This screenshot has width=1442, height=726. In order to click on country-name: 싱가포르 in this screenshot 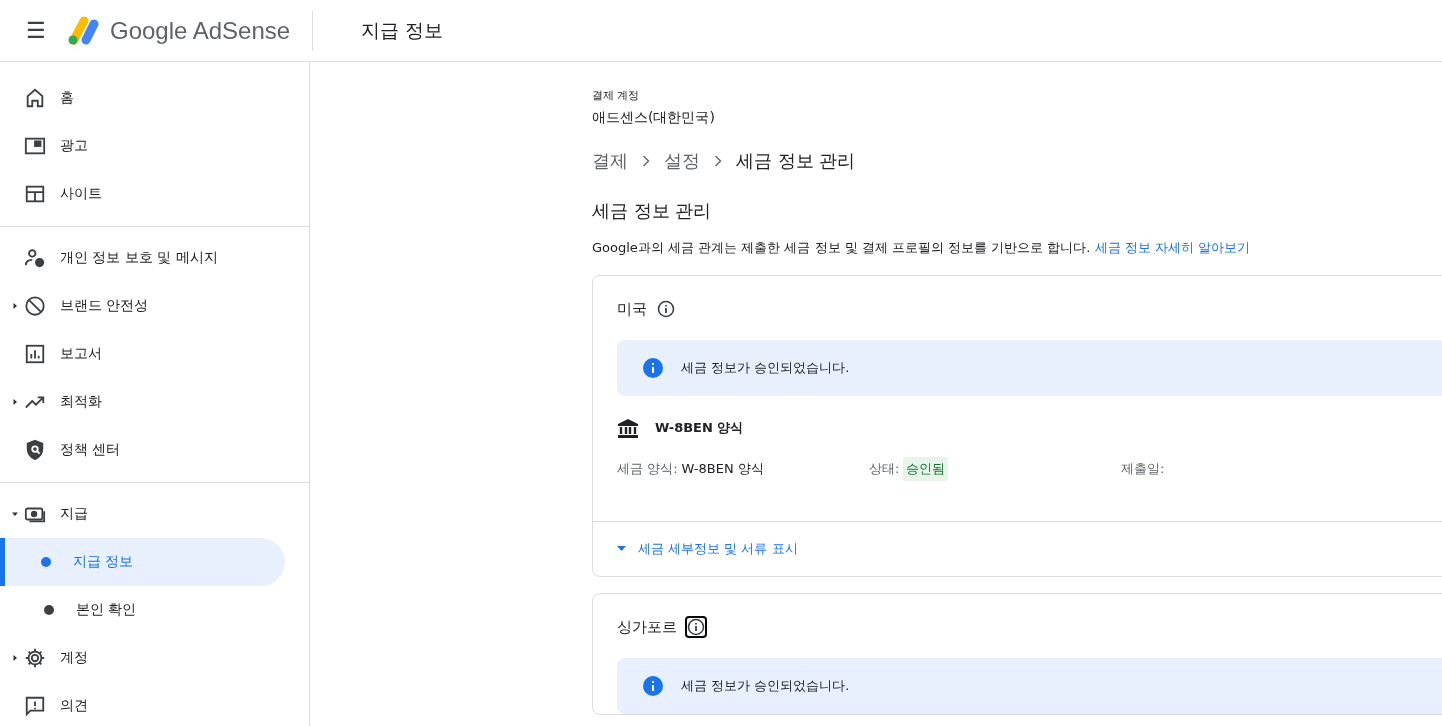, I will do `click(647, 627)`.